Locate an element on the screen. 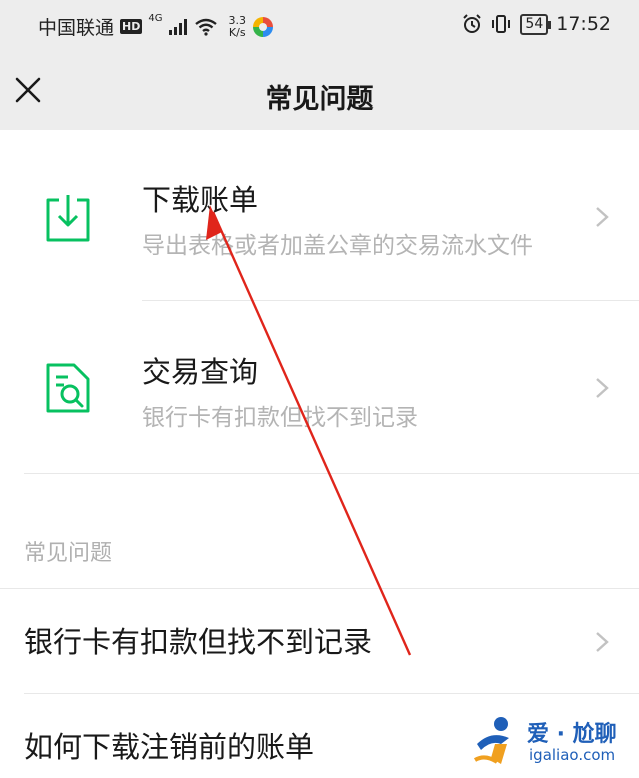 Image resolution: width=639 pixels, height=778 pixels. nav-bar: 常见问题 is located at coordinates (319, 91).